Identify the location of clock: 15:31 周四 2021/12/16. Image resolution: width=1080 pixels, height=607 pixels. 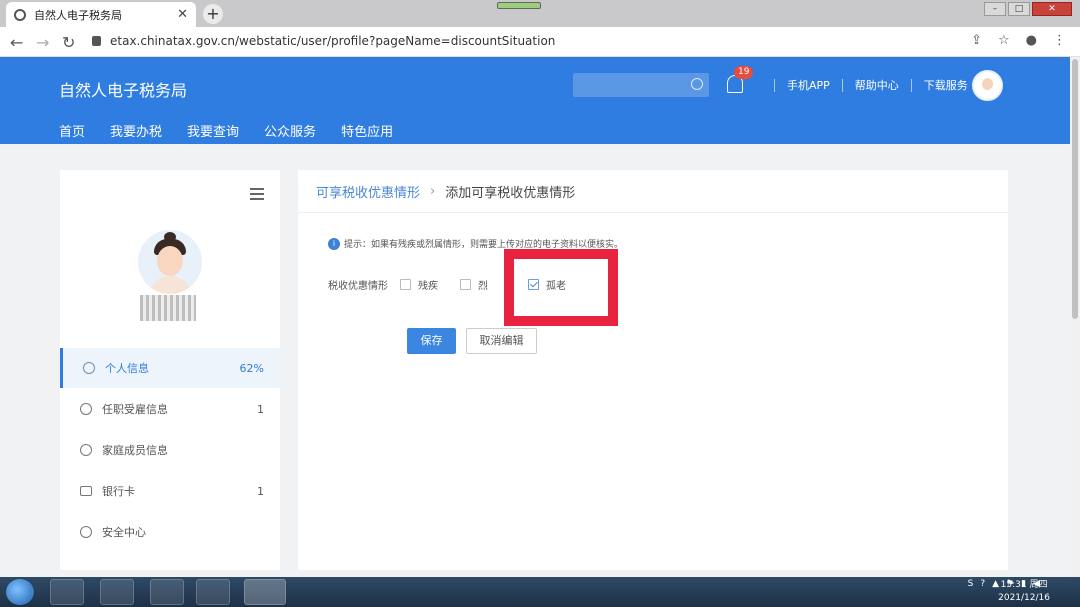
(1024, 592).